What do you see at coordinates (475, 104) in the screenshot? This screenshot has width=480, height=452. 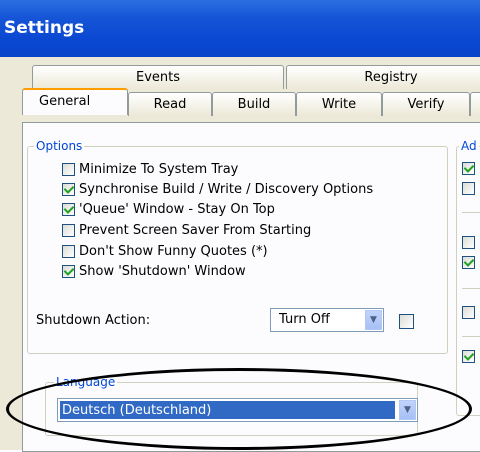 I see `tab-more` at bounding box center [475, 104].